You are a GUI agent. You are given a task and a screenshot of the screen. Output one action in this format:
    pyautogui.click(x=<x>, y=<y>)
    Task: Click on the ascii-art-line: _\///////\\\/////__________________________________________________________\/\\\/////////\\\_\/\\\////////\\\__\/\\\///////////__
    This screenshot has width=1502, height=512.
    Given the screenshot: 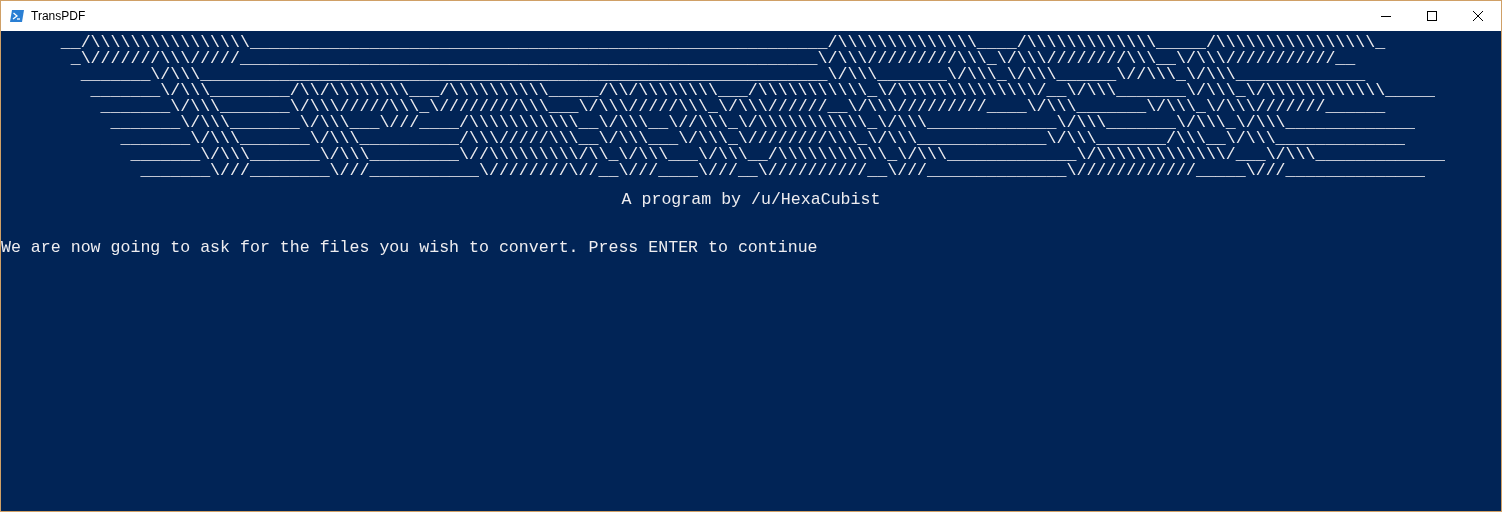 What is the action you would take?
    pyautogui.click(x=713, y=58)
    